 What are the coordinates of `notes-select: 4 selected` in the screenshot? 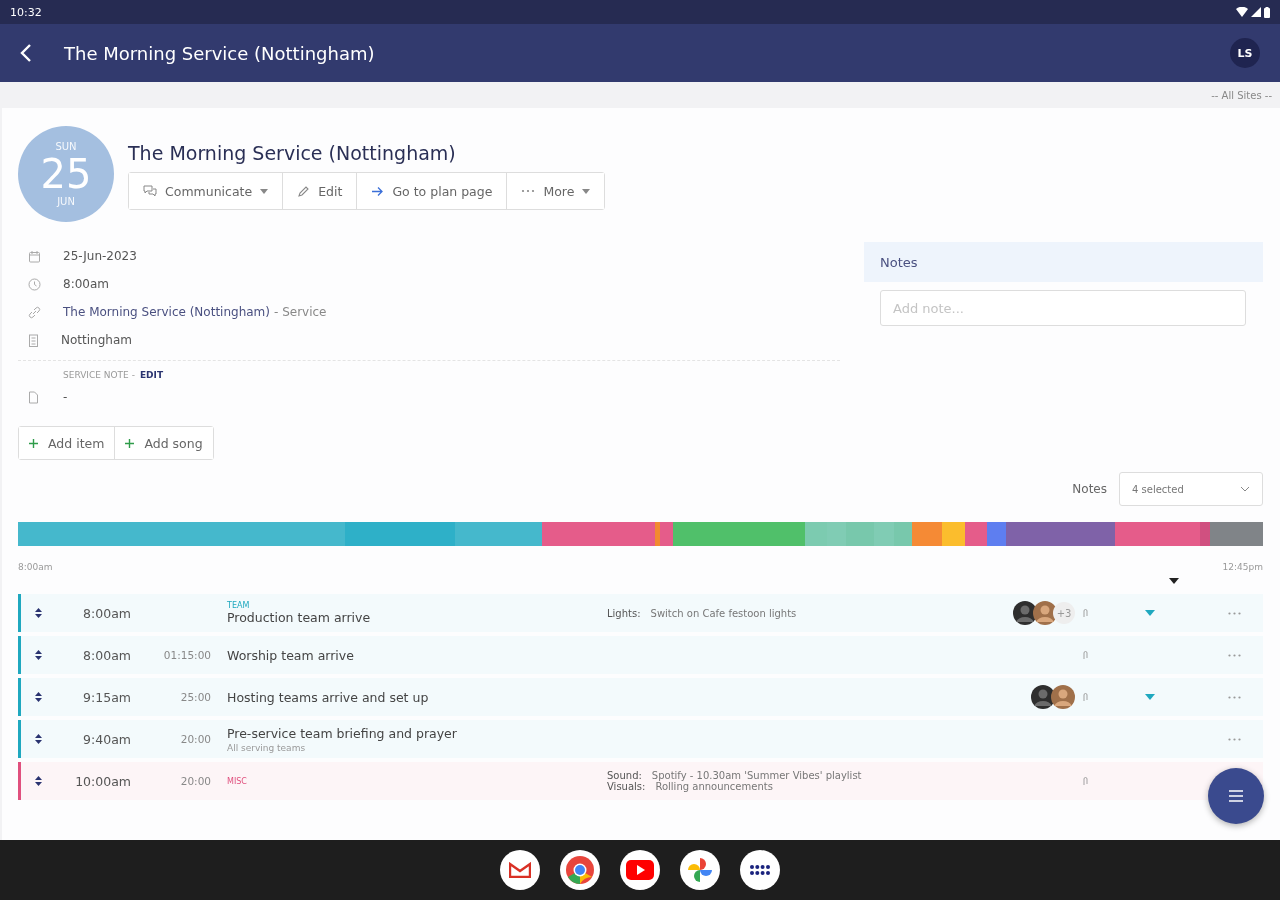 It's located at (1191, 489).